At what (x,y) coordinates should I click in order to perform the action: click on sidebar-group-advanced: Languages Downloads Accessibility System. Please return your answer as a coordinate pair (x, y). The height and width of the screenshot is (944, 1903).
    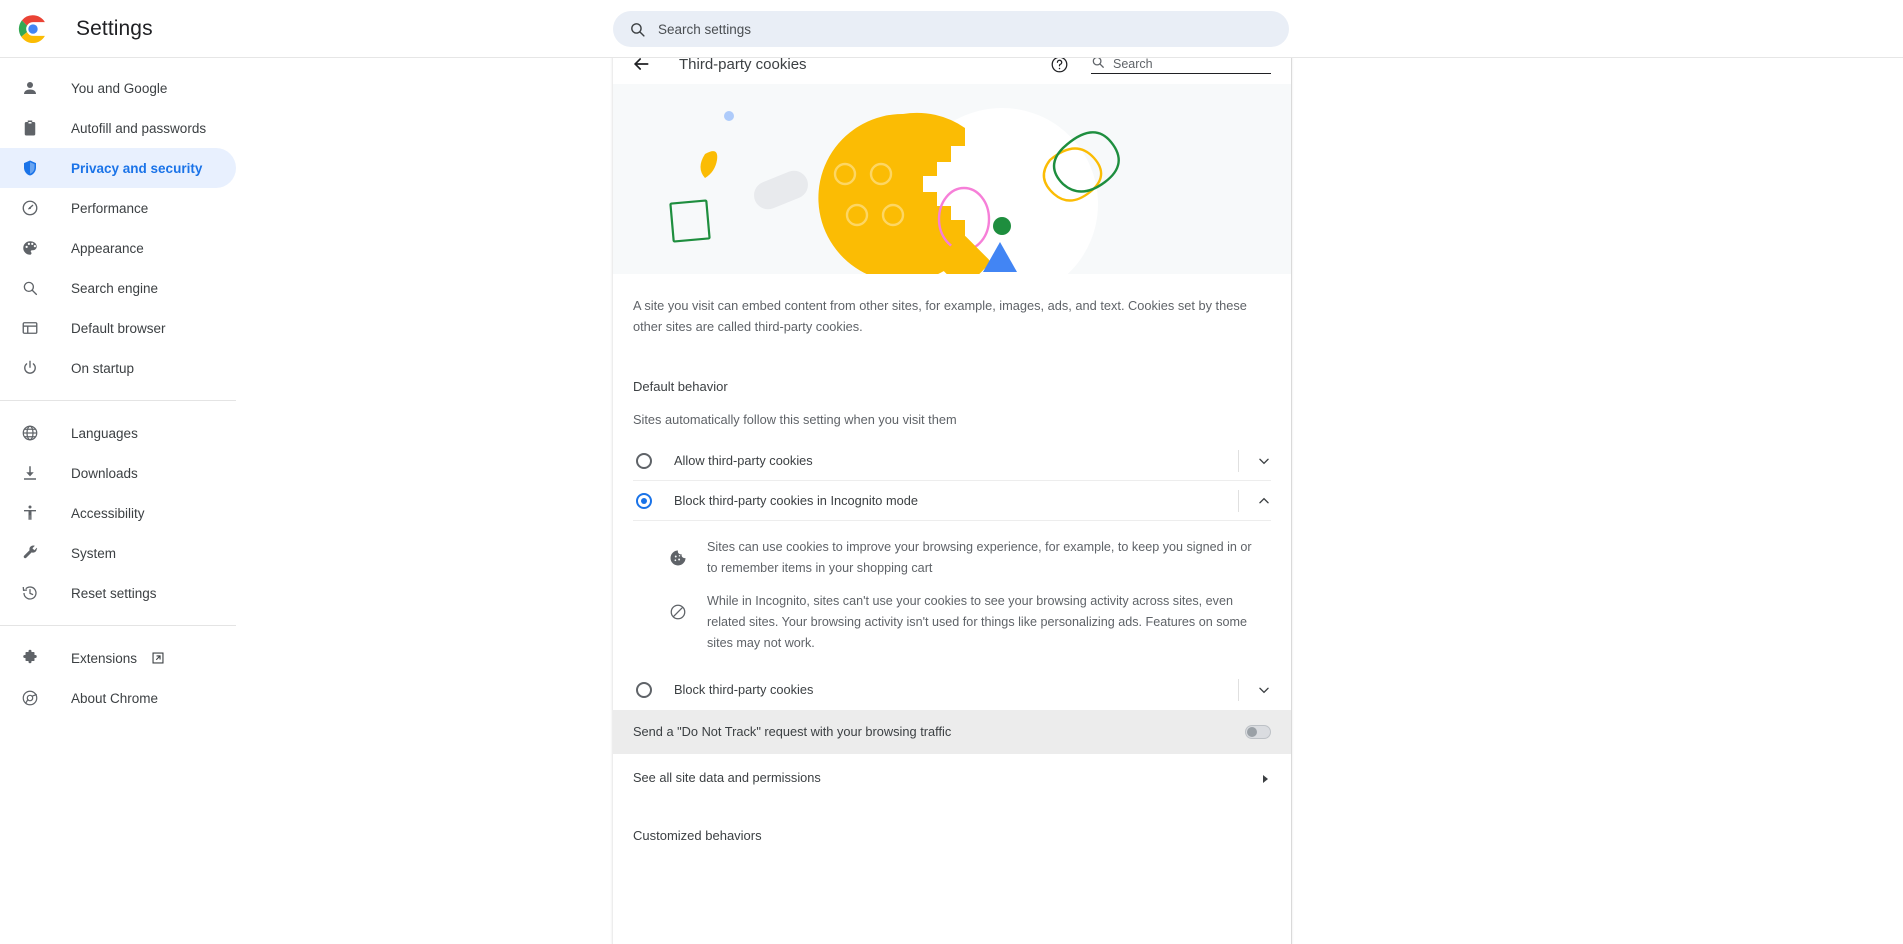
    Looking at the image, I should click on (128, 513).